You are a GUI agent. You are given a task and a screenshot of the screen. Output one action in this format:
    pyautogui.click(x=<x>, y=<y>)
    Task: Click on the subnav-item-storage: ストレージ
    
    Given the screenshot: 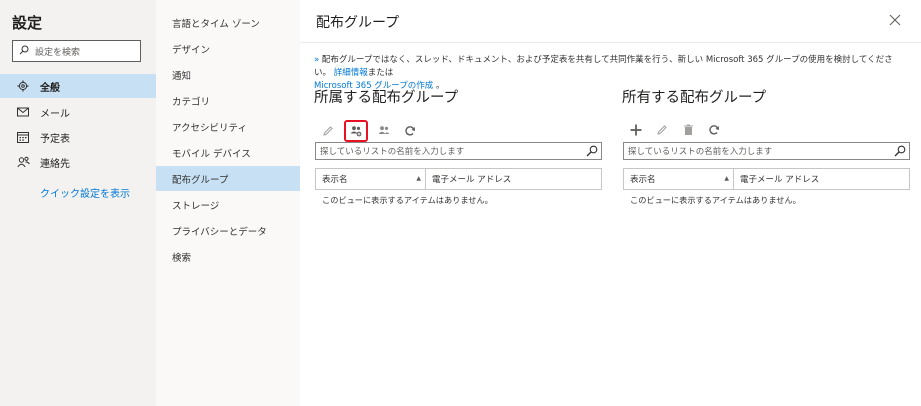 What is the action you would take?
    pyautogui.click(x=228, y=204)
    